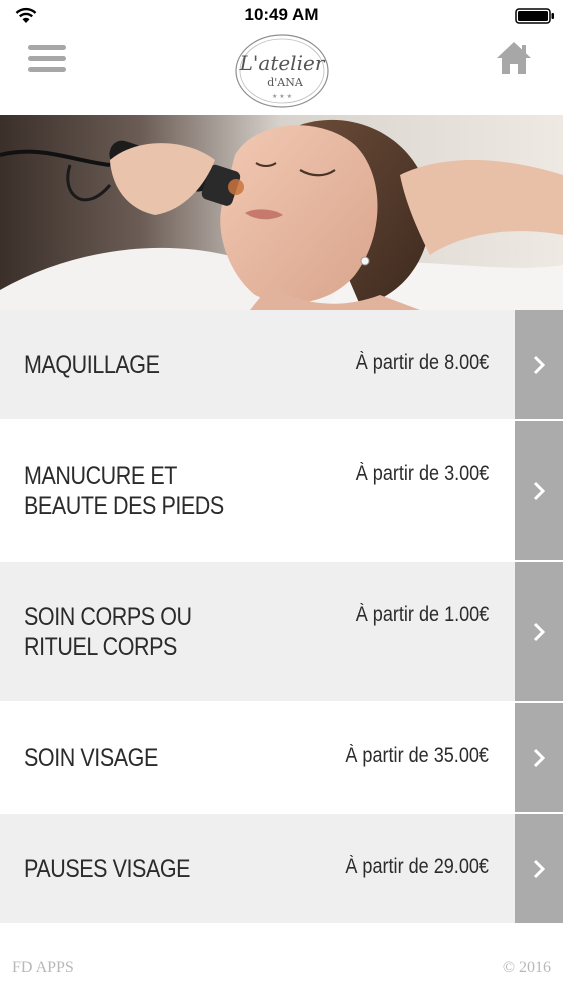 Image resolution: width=563 pixels, height=1000 pixels. What do you see at coordinates (281, 970) in the screenshot?
I see `footer: FD APPS © 2016` at bounding box center [281, 970].